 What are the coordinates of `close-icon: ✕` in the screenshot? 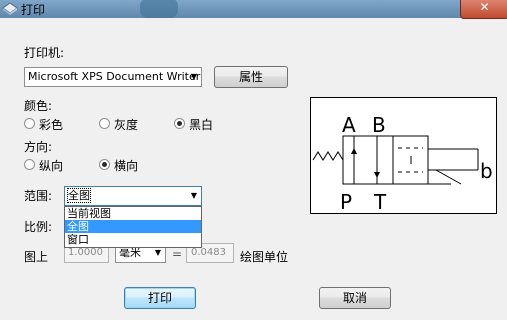 It's located at (484, 7).